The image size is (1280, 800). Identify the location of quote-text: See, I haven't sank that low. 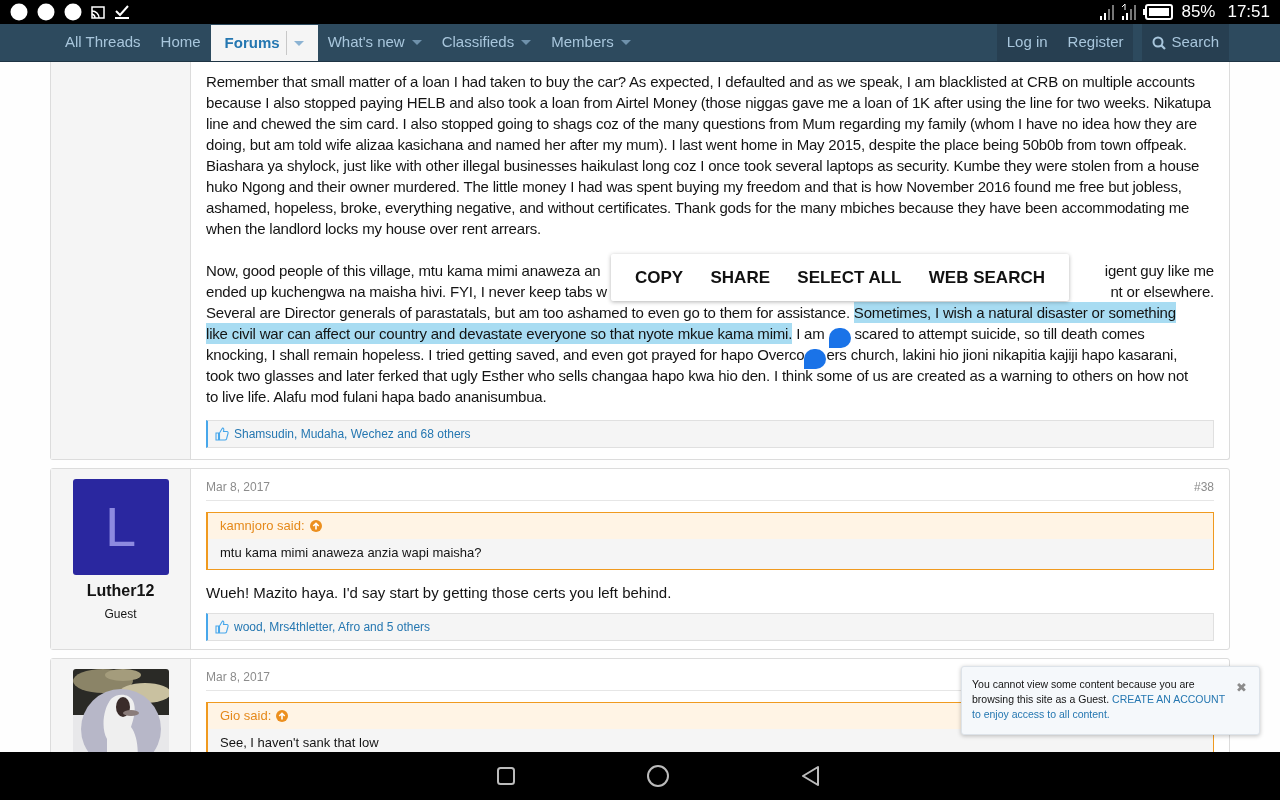
(710, 740).